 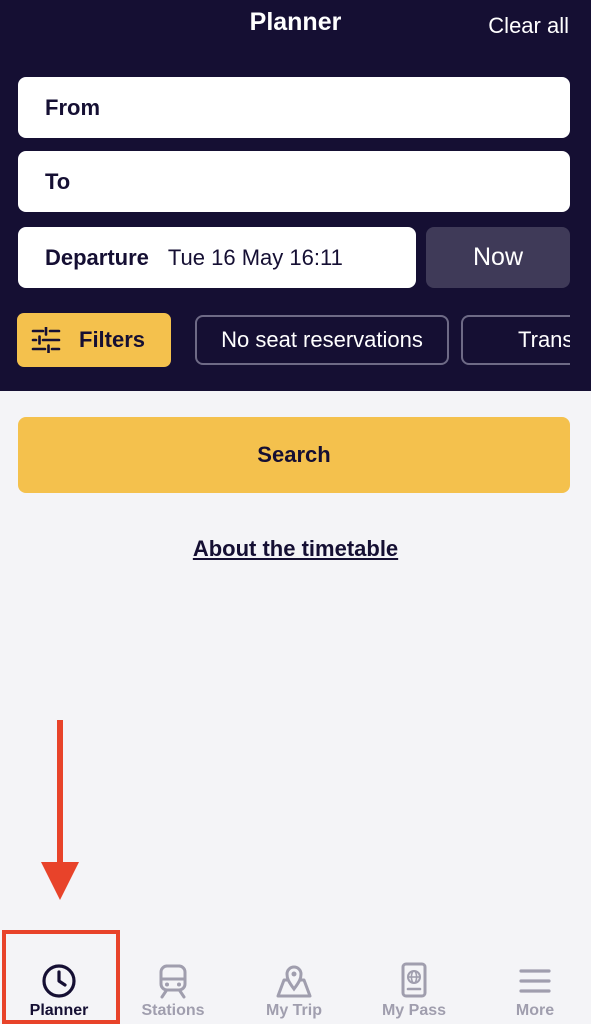 I want to click on sliders-icon, so click(x=46, y=340).